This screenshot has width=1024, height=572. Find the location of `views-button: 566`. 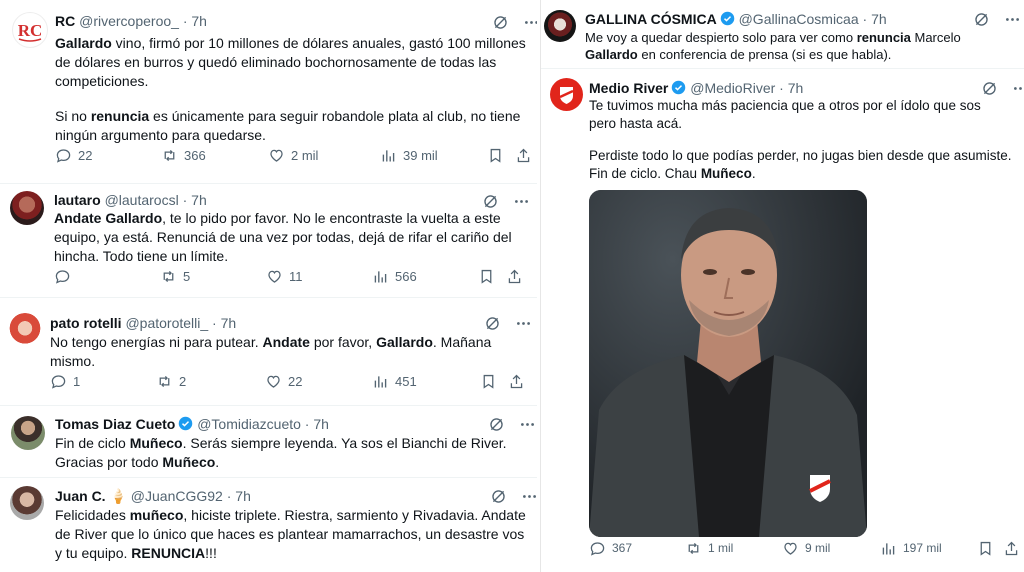

views-button: 566 is located at coordinates (394, 276).